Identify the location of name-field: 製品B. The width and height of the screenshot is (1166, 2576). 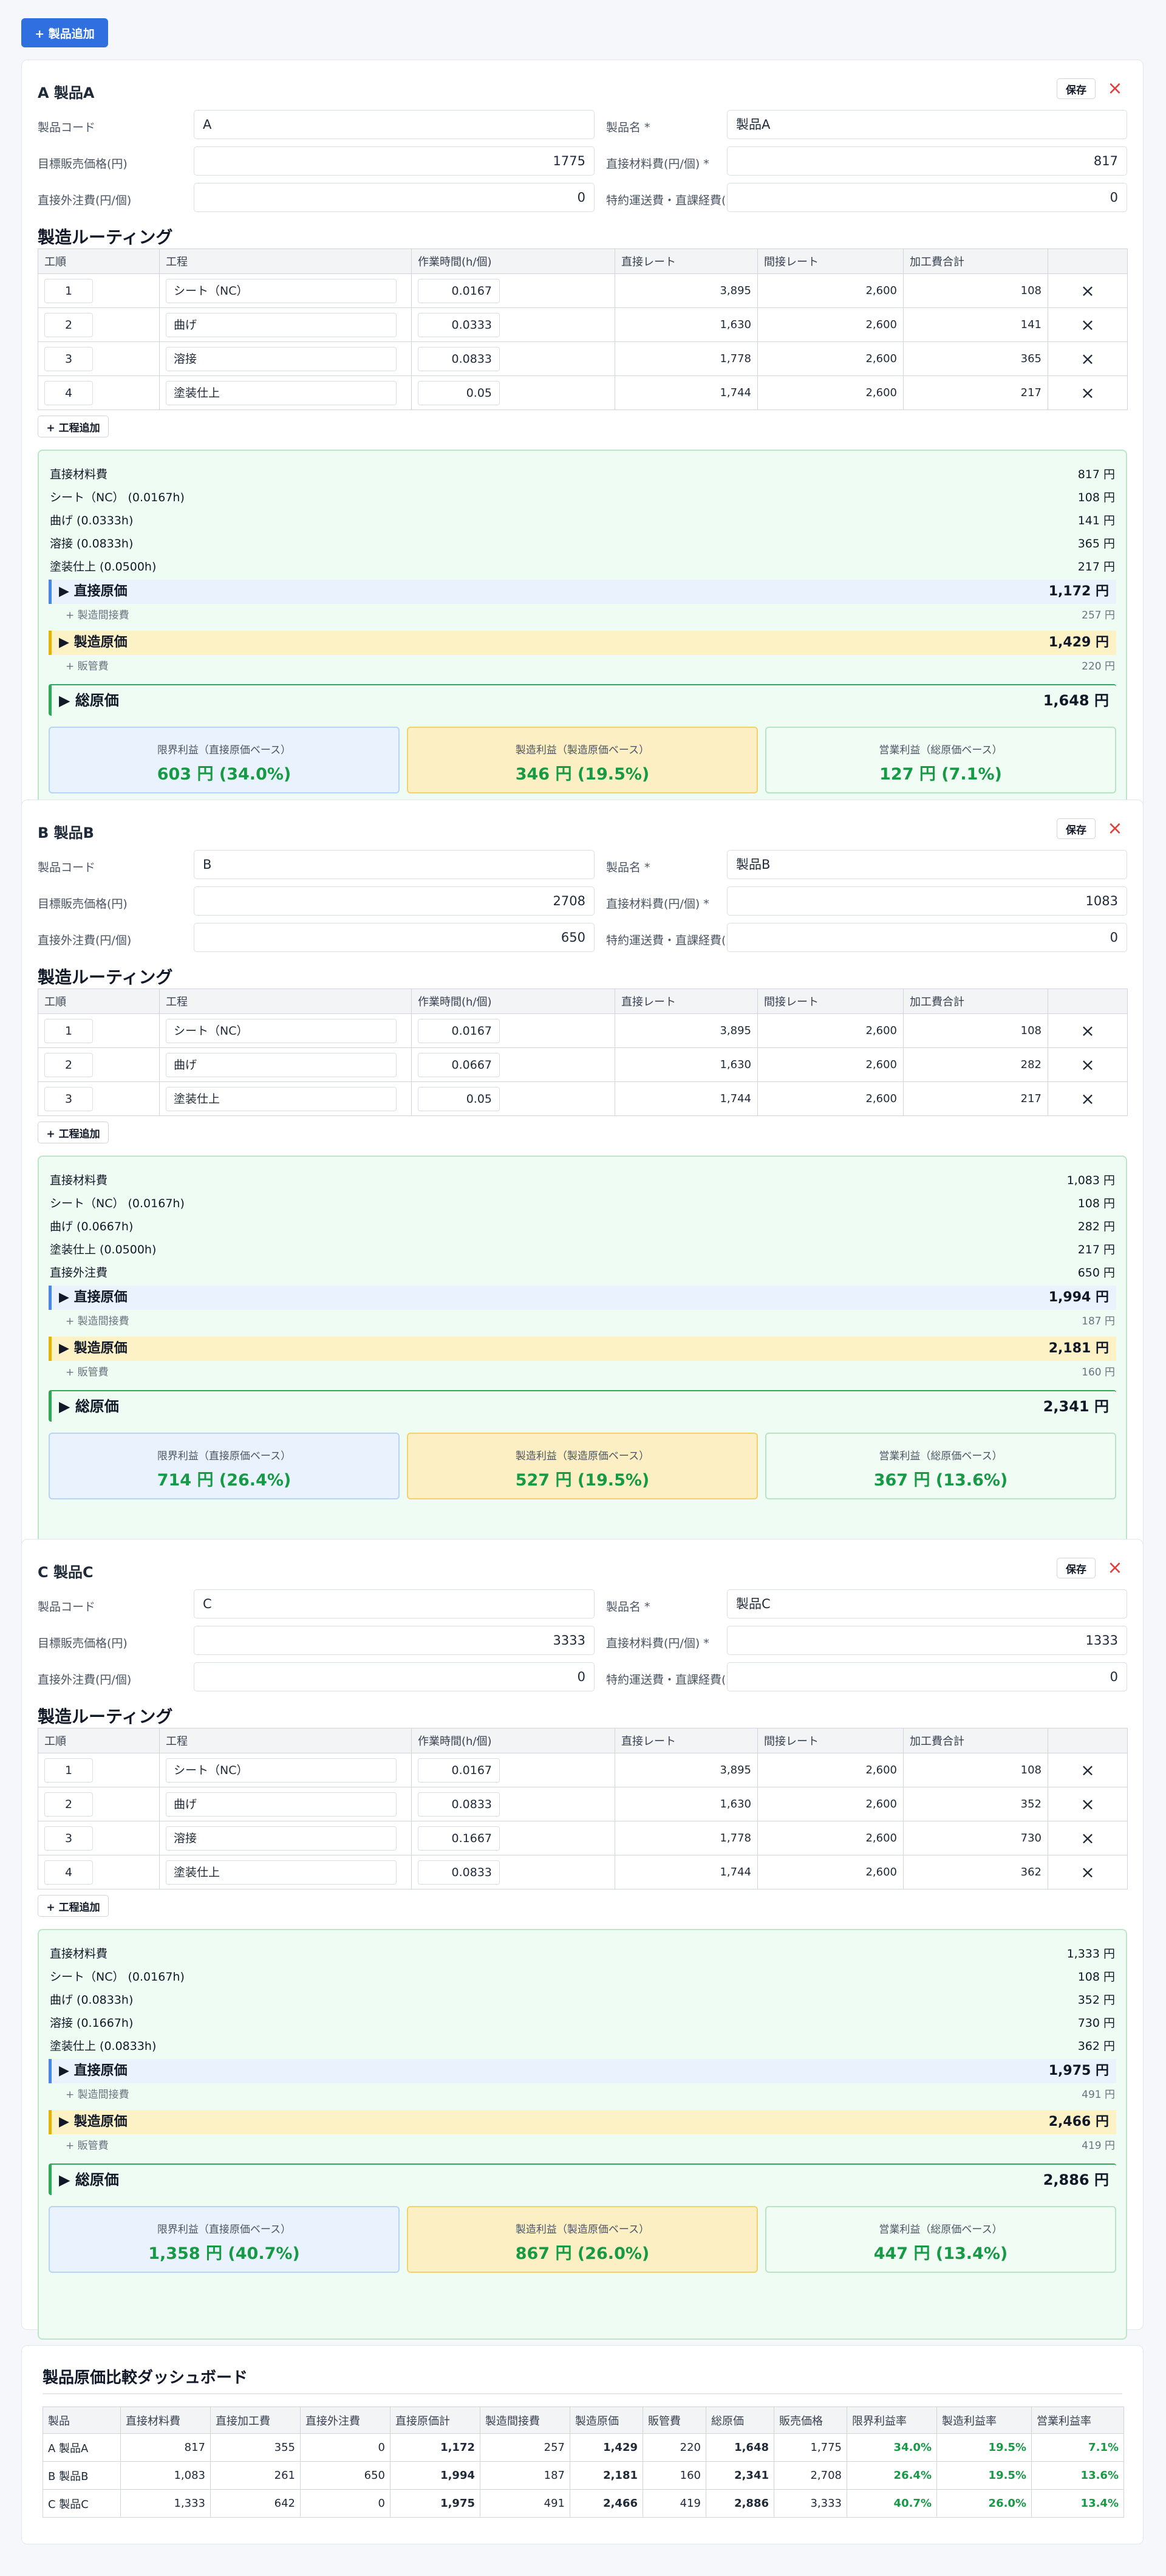
(927, 864).